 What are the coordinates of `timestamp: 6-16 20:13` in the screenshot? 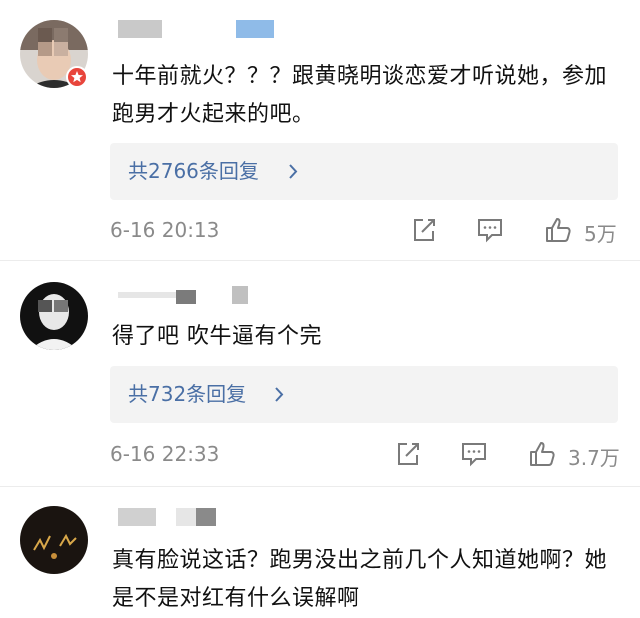 It's located at (165, 230).